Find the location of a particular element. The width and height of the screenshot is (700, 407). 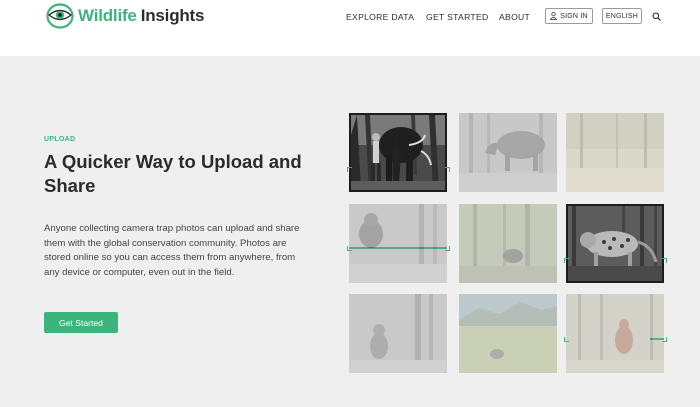

photo-tile-duiker is located at coordinates (508, 243).